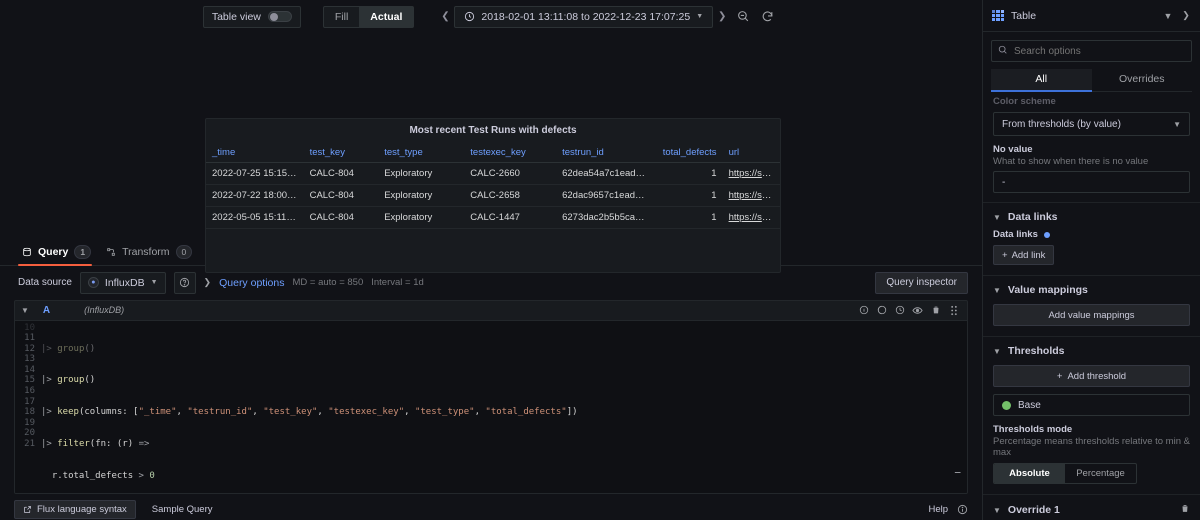 This screenshot has height=520, width=1200. I want to click on query-inspector-button: Query inspector, so click(921, 282).